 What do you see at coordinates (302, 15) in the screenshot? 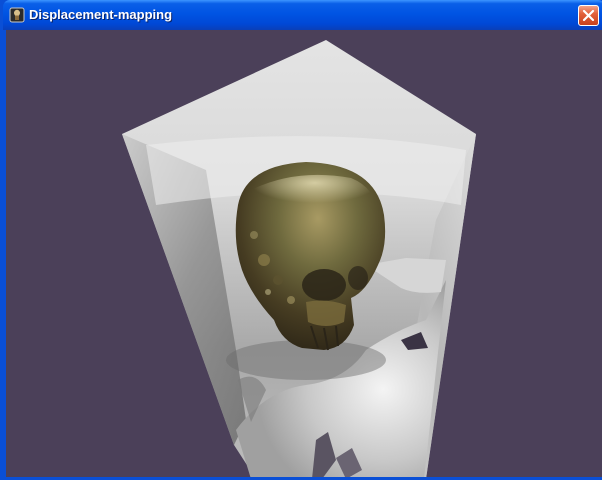
I see `title-bar: Displacement-mapping` at bounding box center [302, 15].